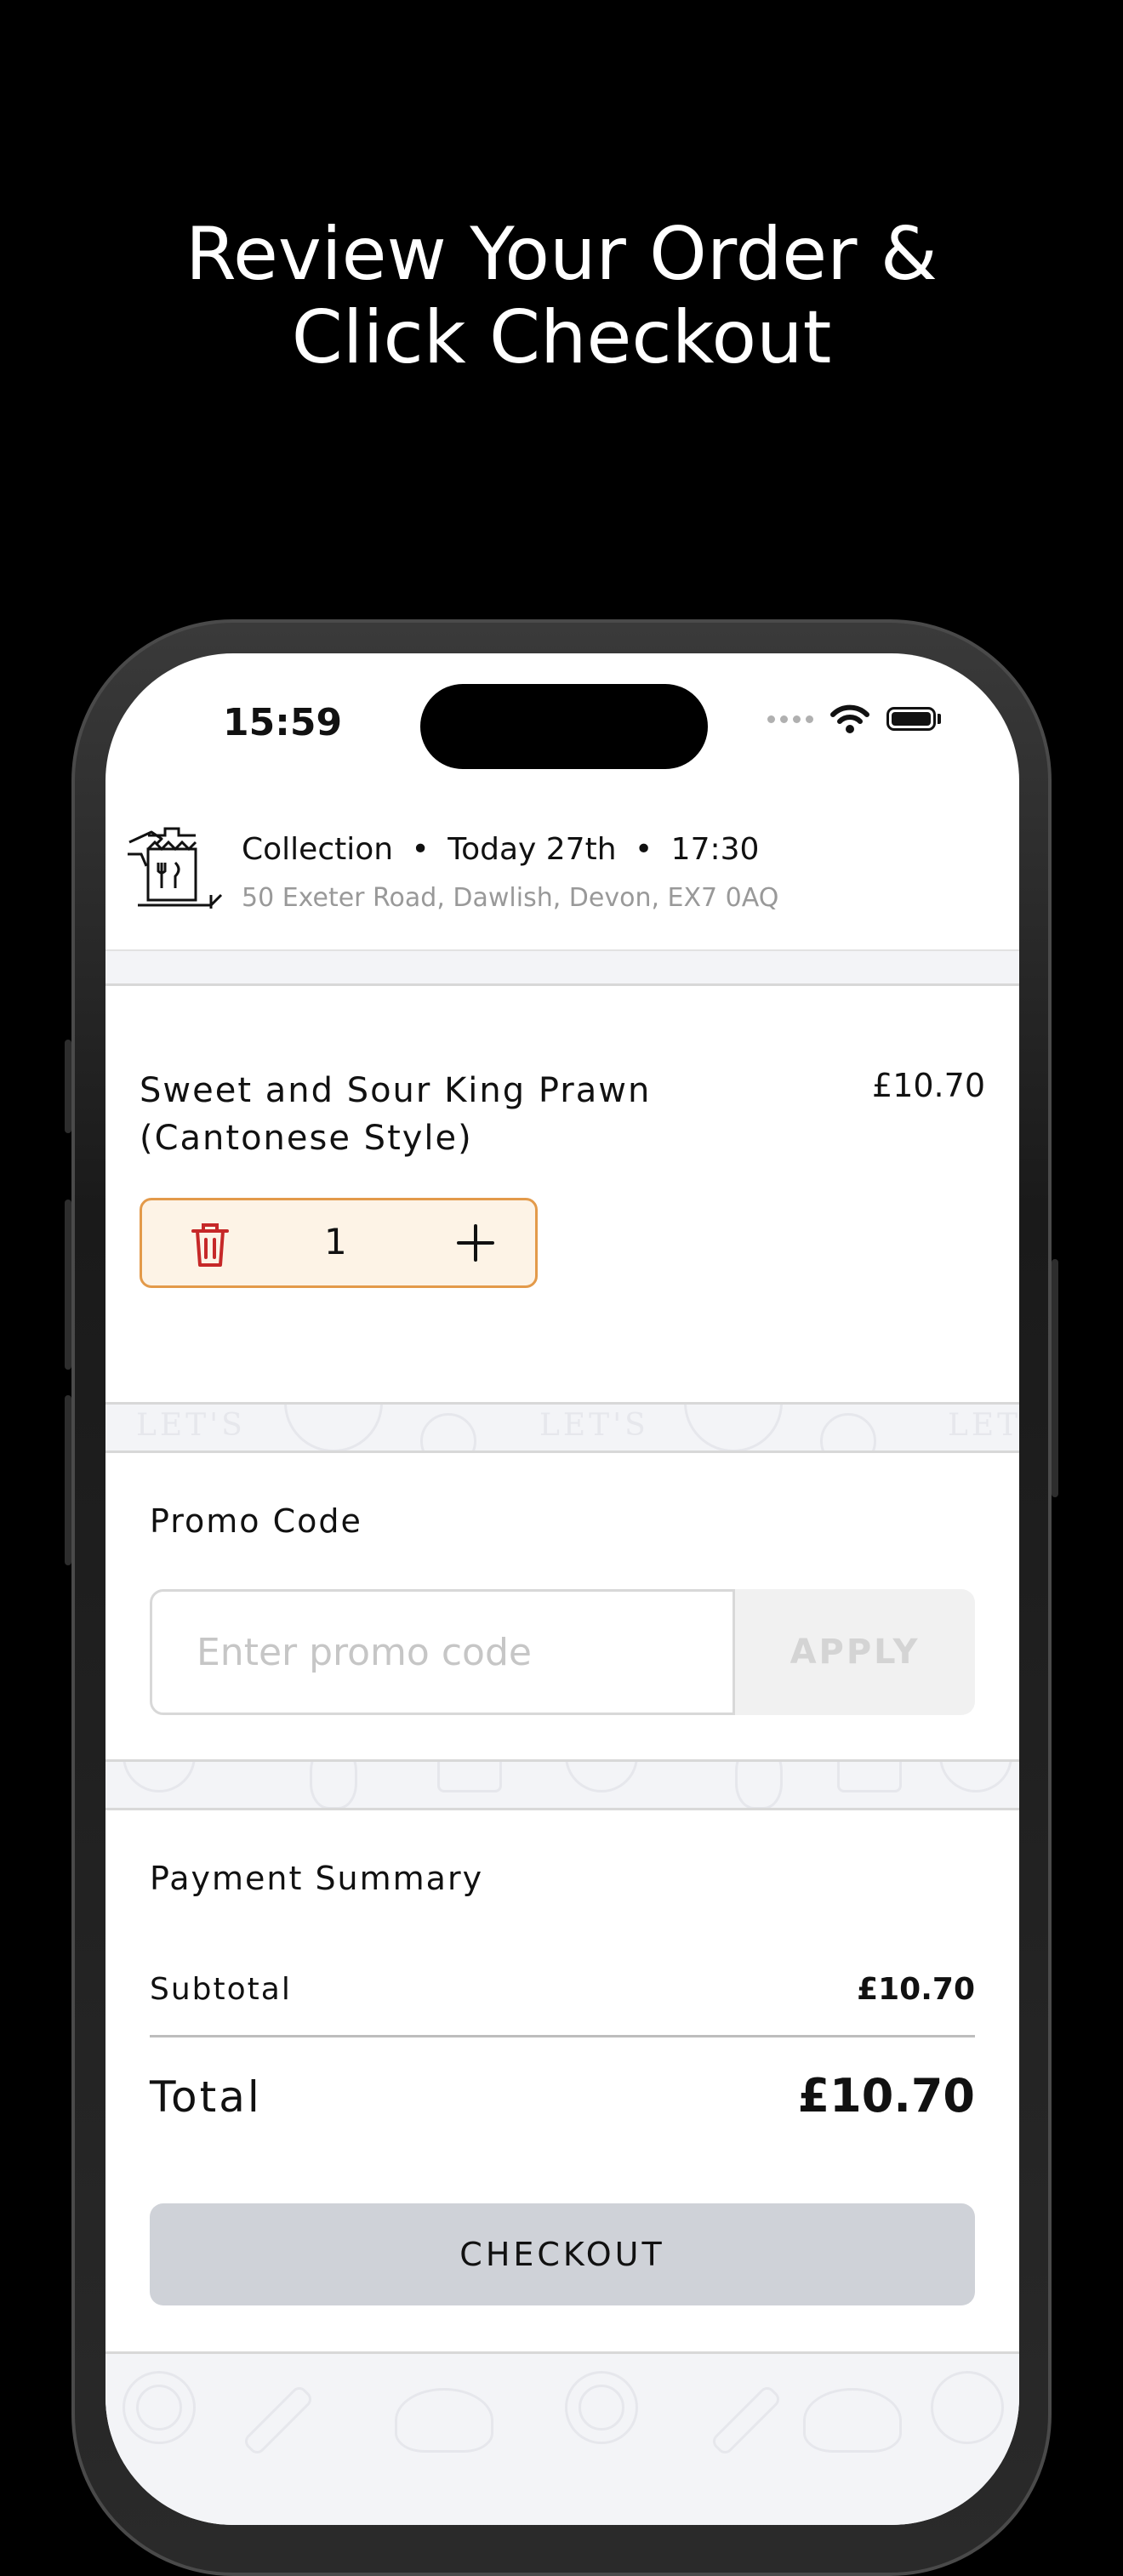 The image size is (1123, 2576). Describe the element at coordinates (913, 719) in the screenshot. I see `battery-icon` at that location.